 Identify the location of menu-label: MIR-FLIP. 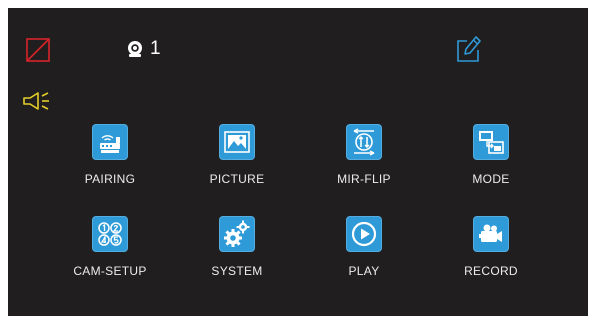
(364, 179).